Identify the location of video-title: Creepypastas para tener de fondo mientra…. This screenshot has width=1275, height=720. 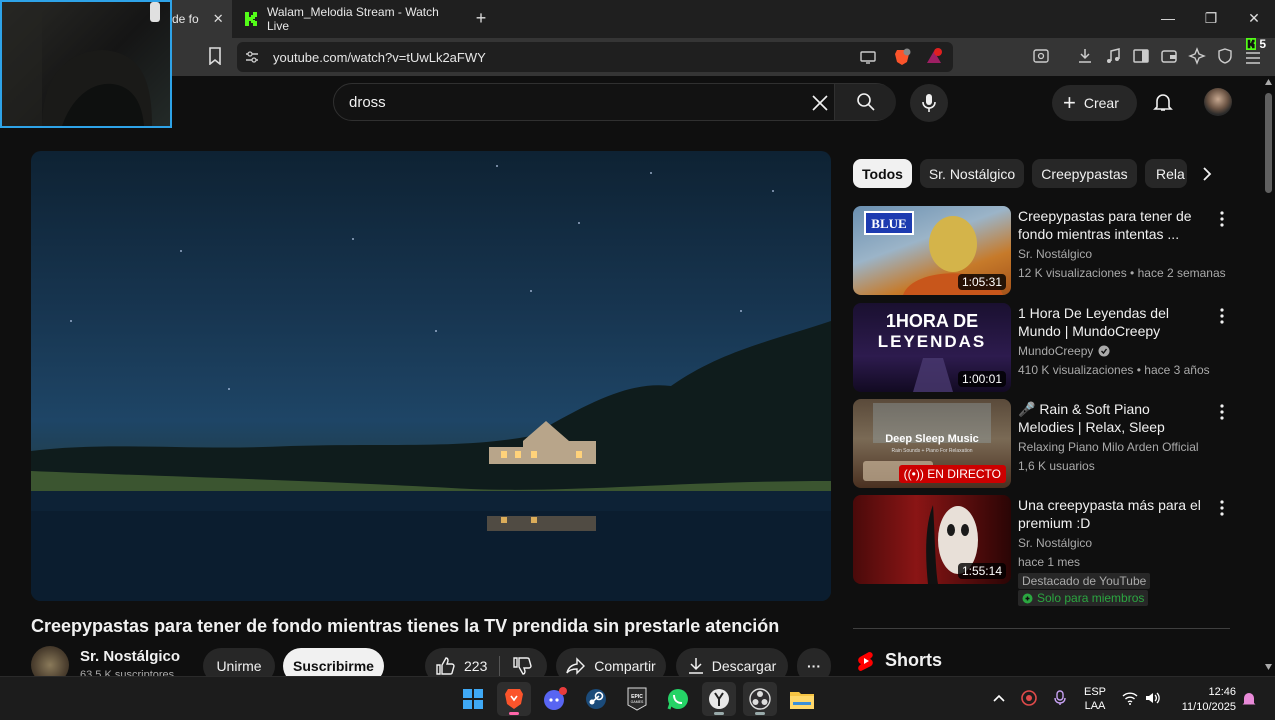
(405, 626).